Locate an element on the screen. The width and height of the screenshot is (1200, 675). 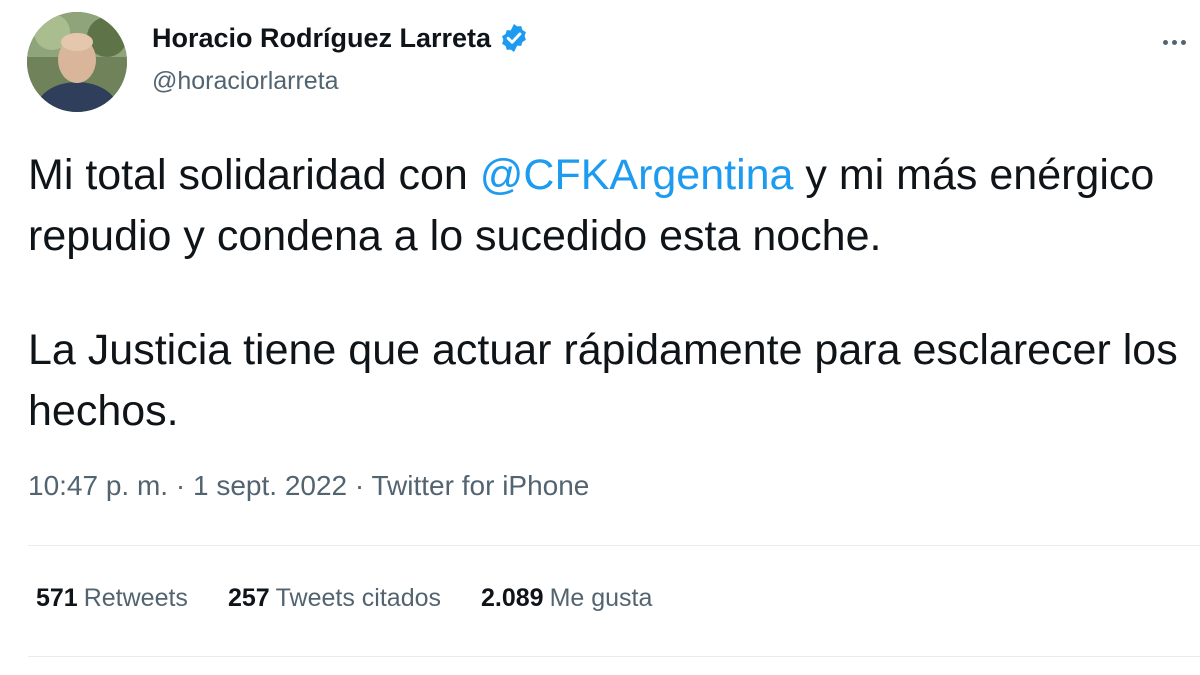
author-handle: @horaciorlarreta is located at coordinates (245, 81).